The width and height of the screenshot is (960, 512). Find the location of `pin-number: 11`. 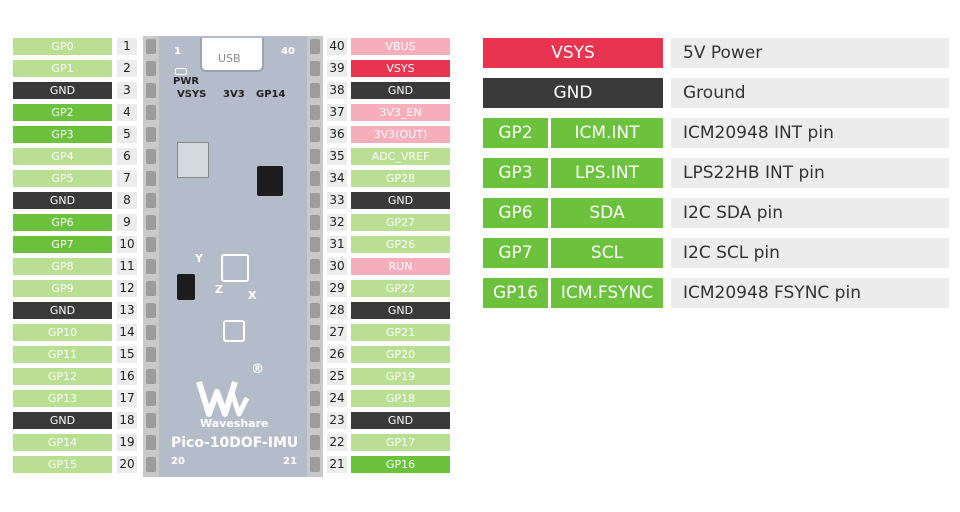

pin-number: 11 is located at coordinates (127, 266).